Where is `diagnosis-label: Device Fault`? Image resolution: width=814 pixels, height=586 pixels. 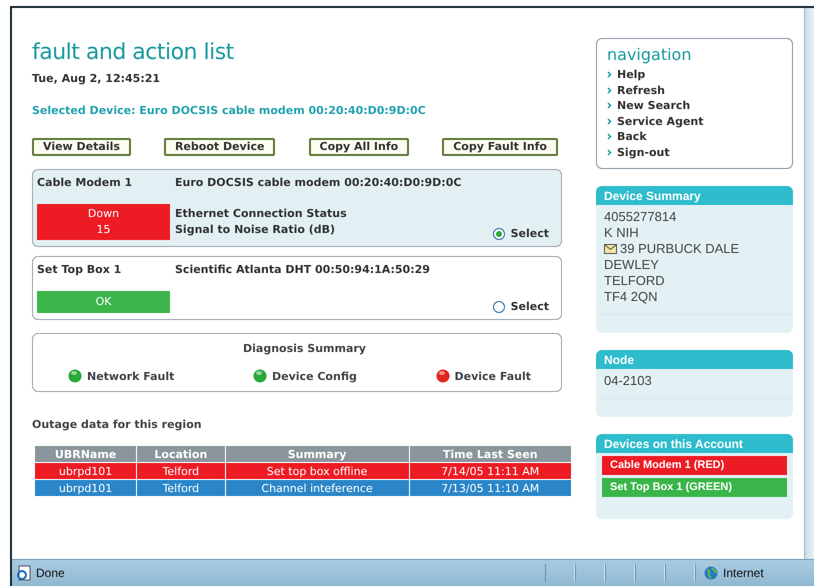 diagnosis-label: Device Fault is located at coordinates (492, 376).